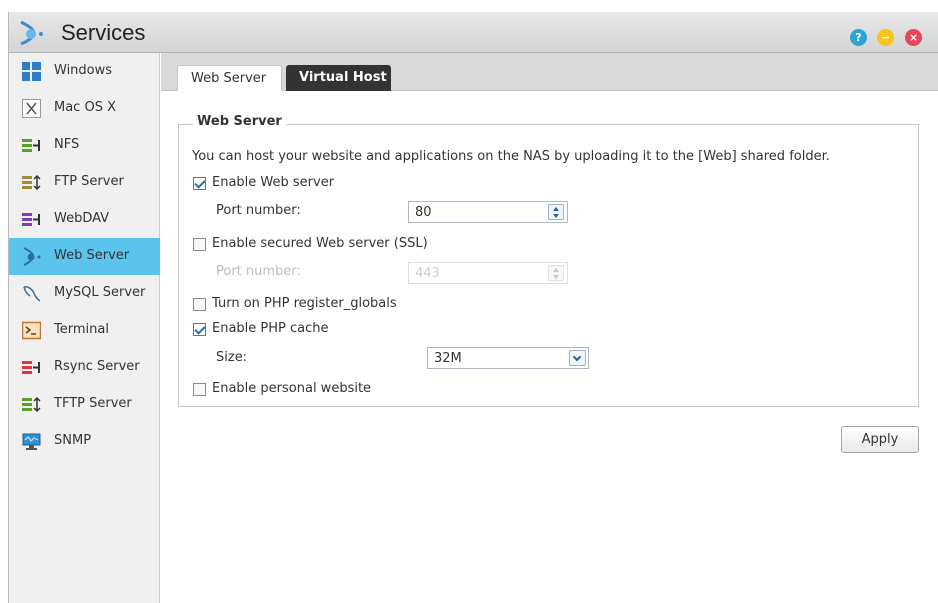 The width and height of the screenshot is (938, 603). What do you see at coordinates (31, 441) in the screenshot?
I see `snmp-icon` at bounding box center [31, 441].